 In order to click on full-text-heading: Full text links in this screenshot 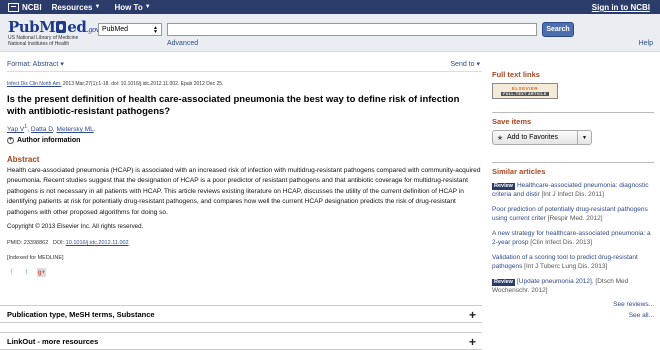, I will do `click(516, 74)`.